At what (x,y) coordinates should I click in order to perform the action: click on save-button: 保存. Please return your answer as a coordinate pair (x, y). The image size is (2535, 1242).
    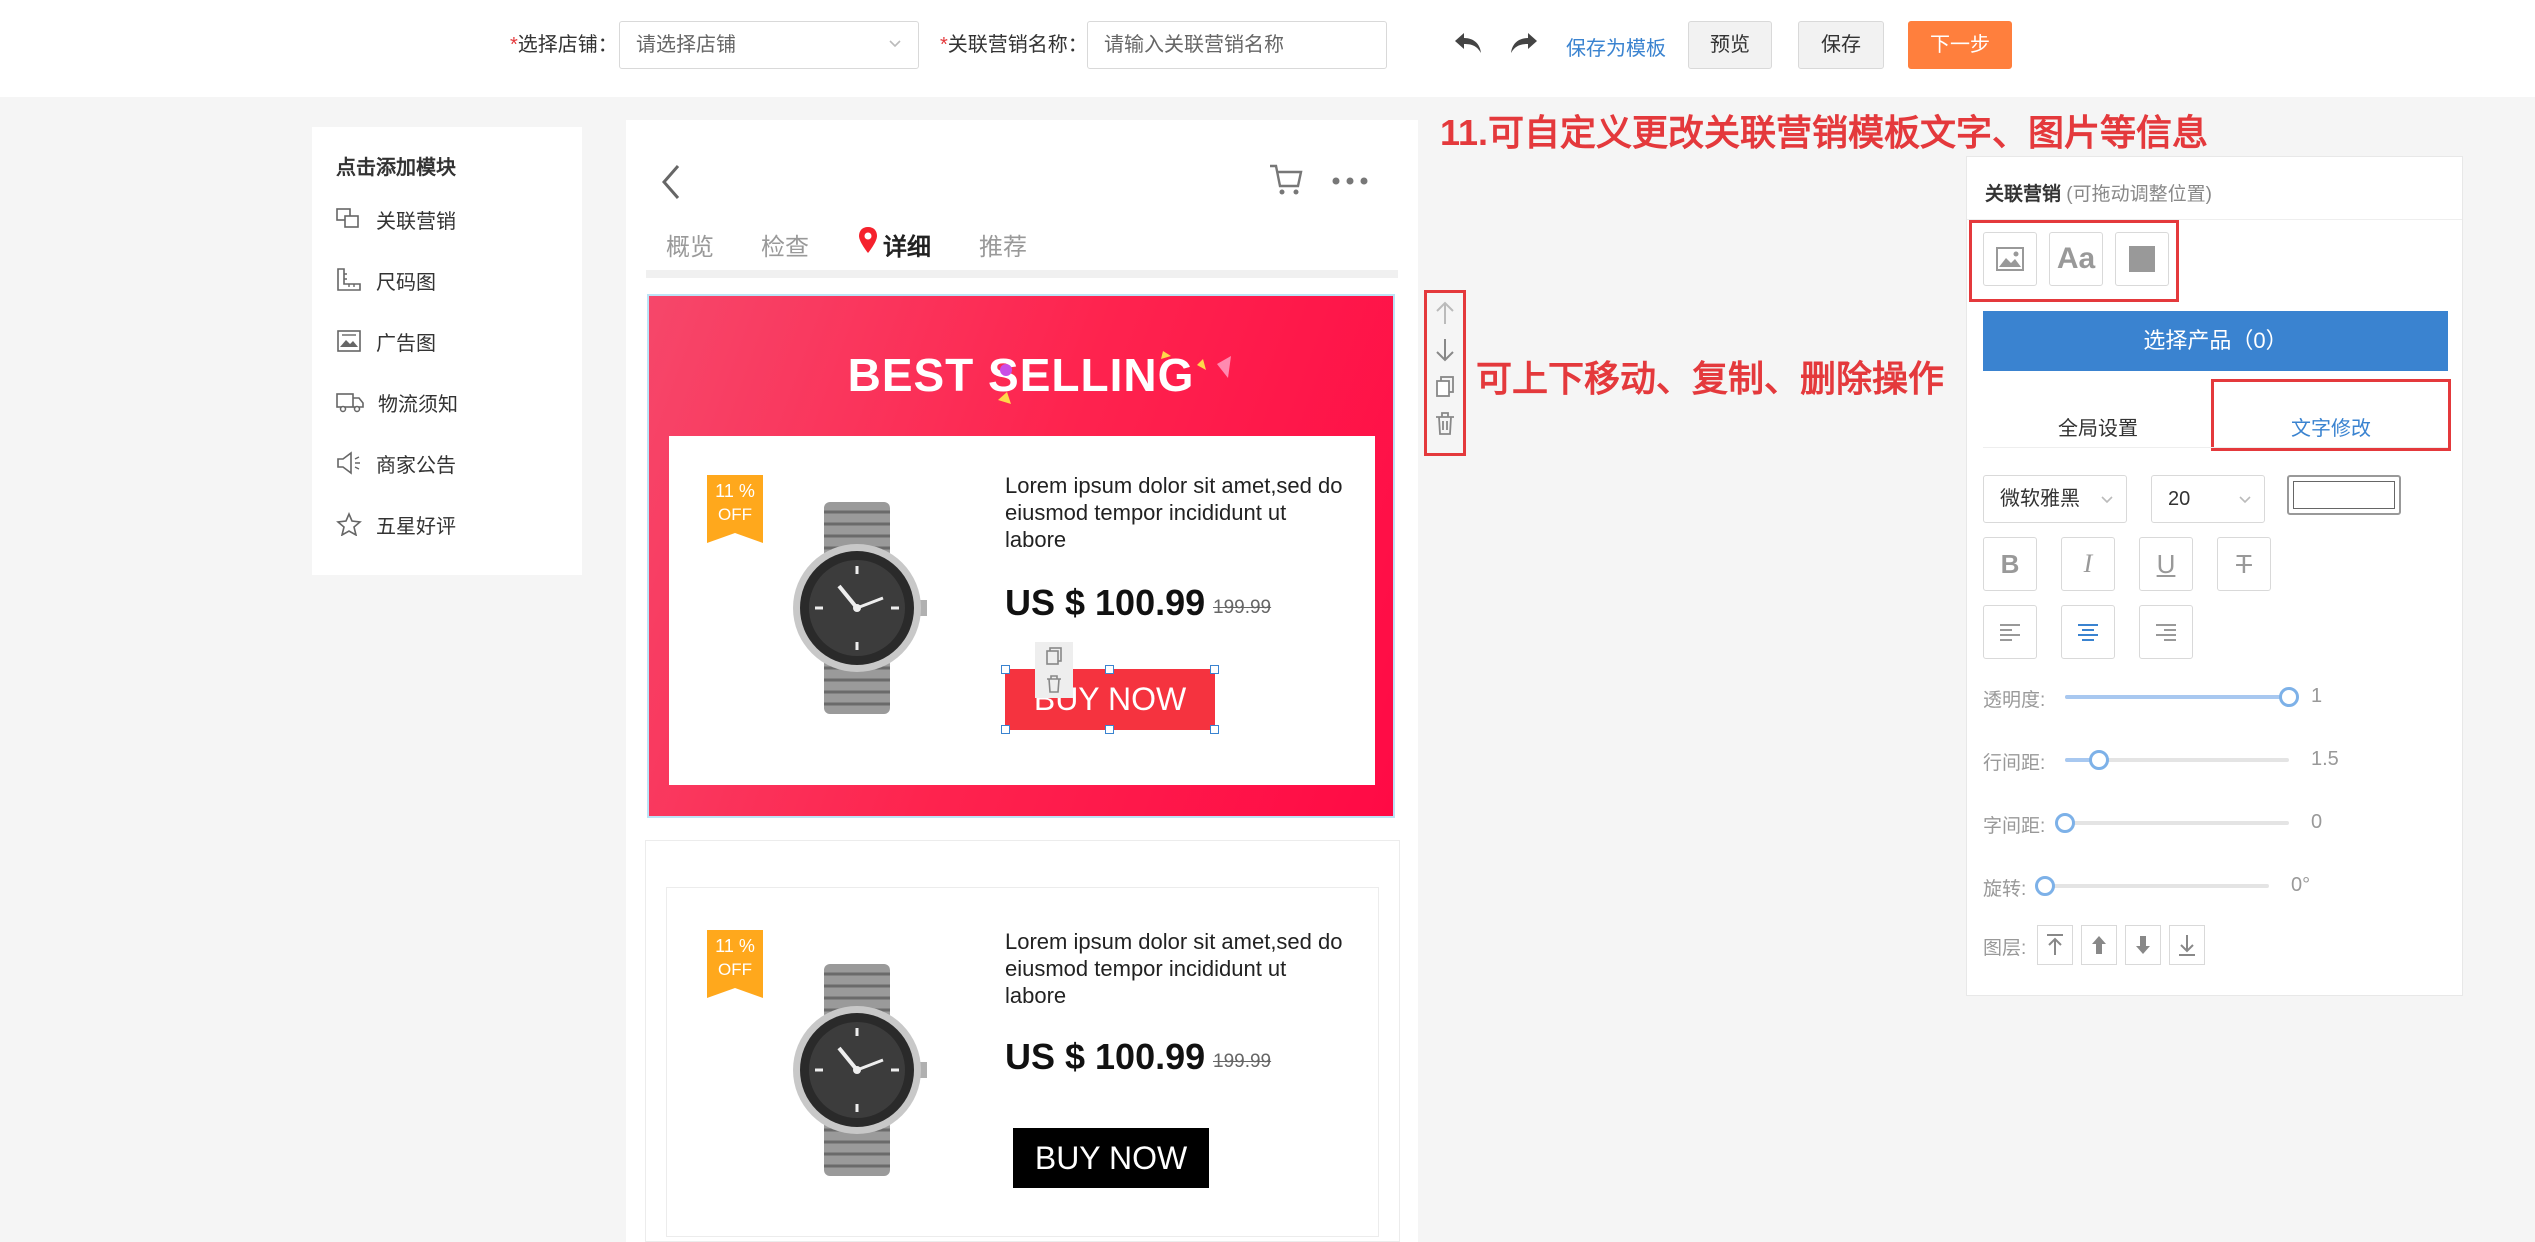
    Looking at the image, I should click on (1841, 45).